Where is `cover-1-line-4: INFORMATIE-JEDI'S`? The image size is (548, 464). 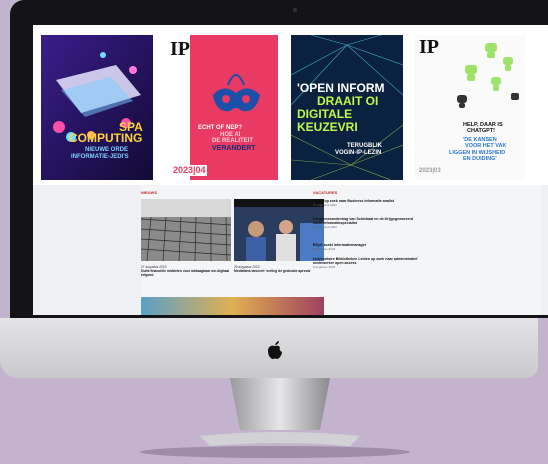 cover-1-line-4: INFORMATIE-JEDI'S is located at coordinates (100, 157).